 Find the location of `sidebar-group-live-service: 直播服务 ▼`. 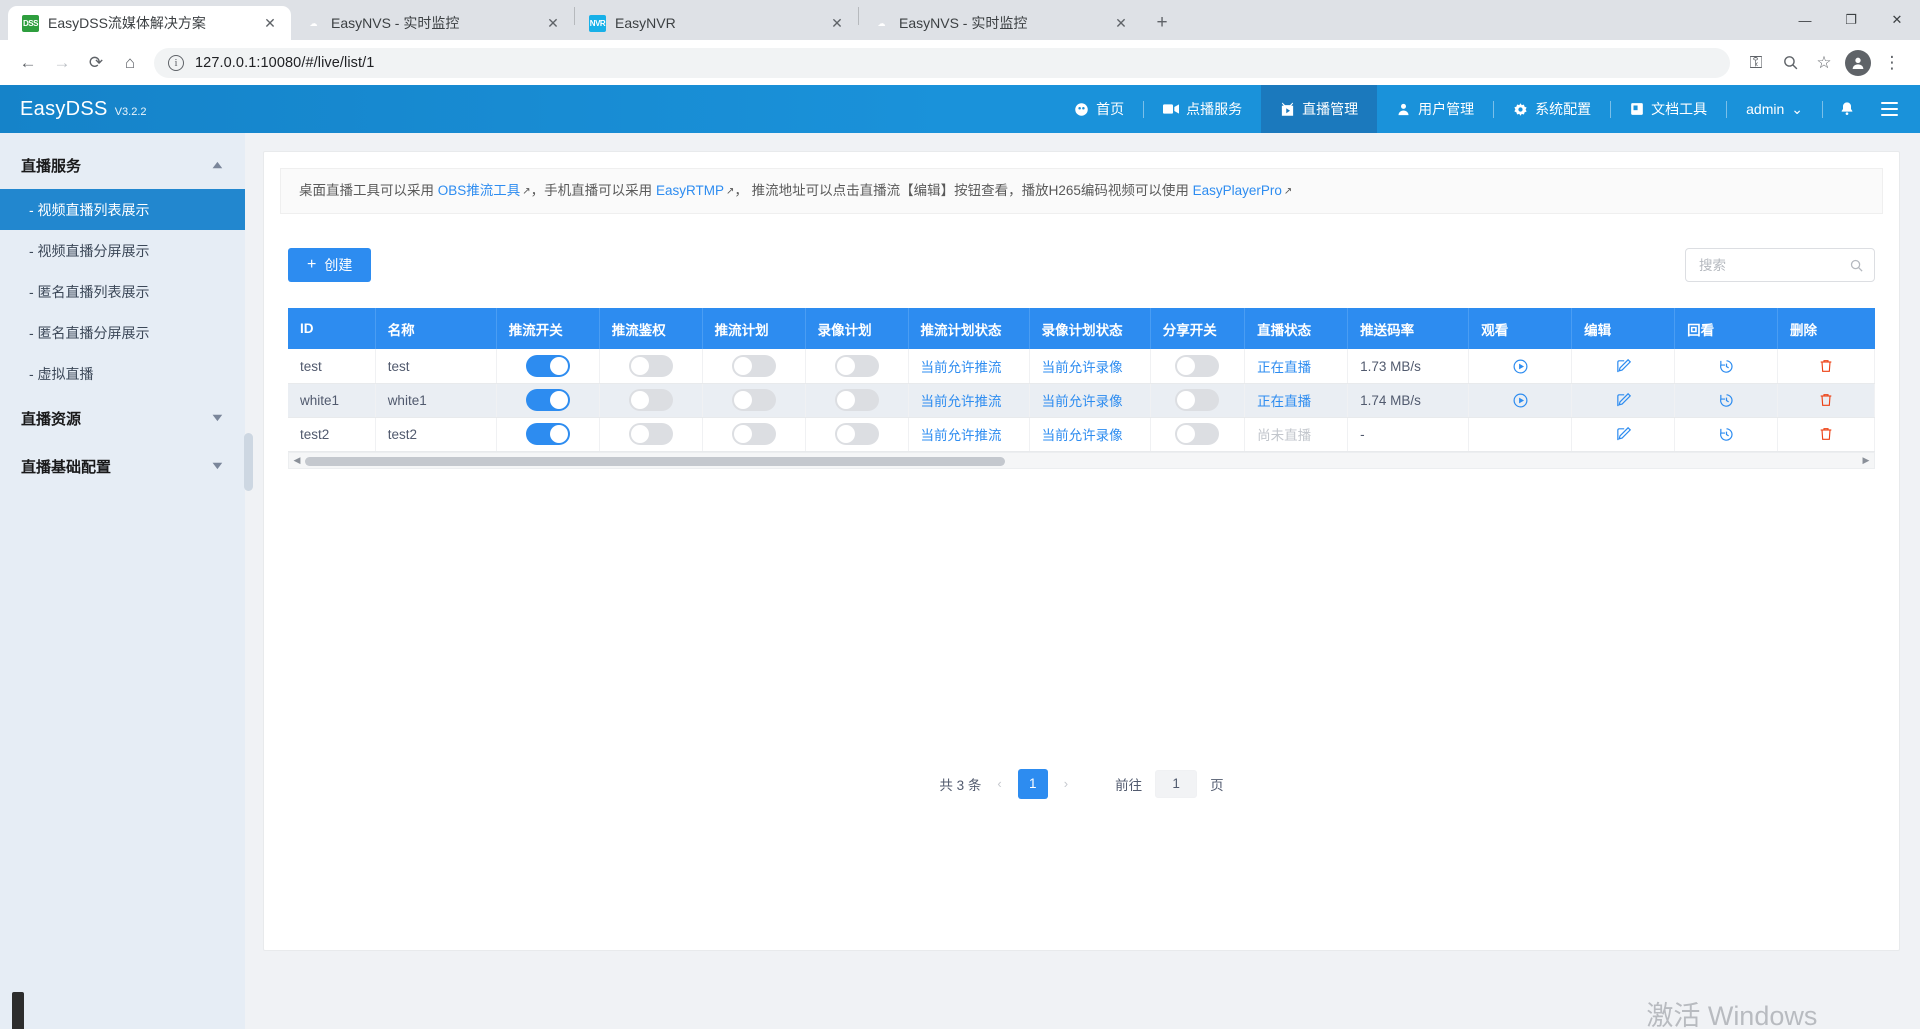

sidebar-group-live-service: 直播服务 ▼ is located at coordinates (122, 165).